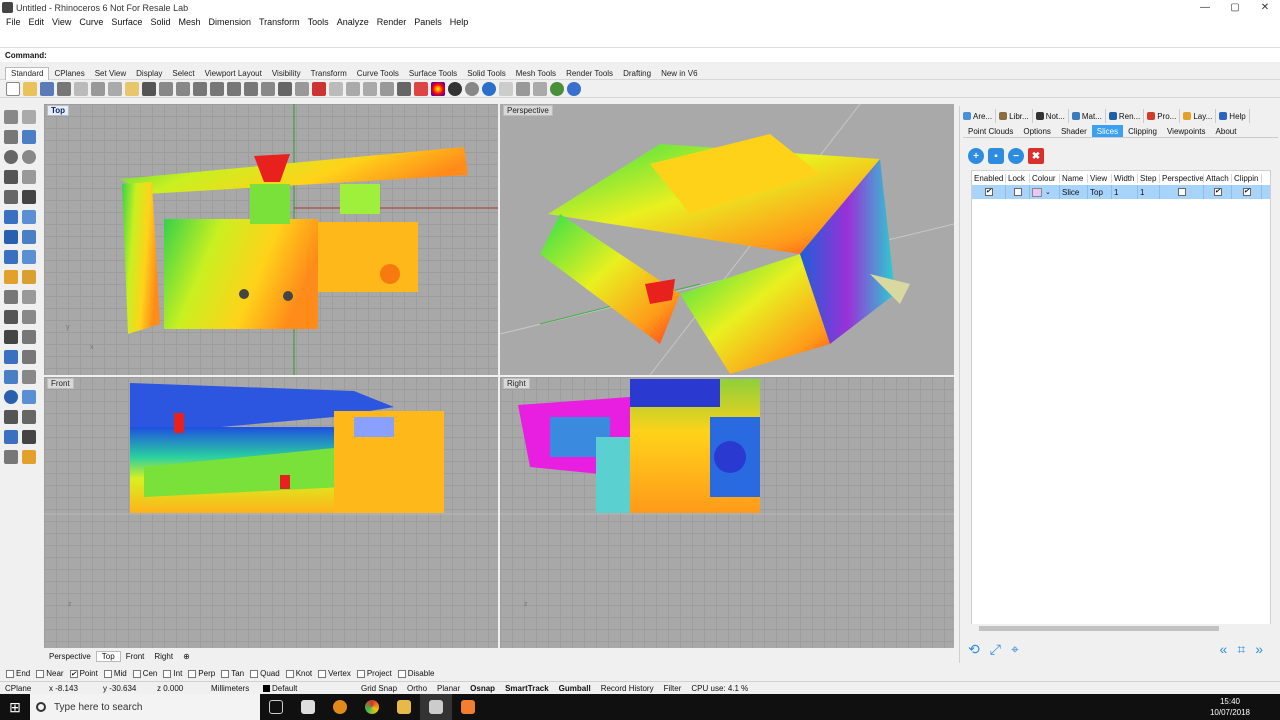 The width and height of the screenshot is (1280, 720). I want to click on edge-icon, so click(340, 707).